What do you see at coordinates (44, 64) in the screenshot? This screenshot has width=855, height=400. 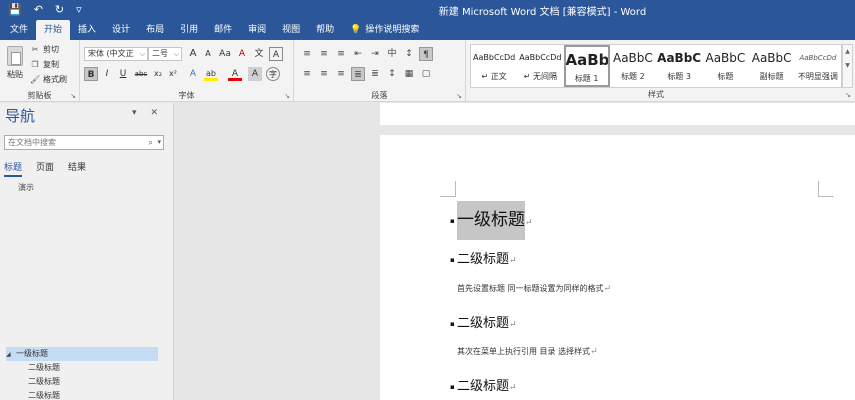 I see `copy-button: ❐ 复制` at bounding box center [44, 64].